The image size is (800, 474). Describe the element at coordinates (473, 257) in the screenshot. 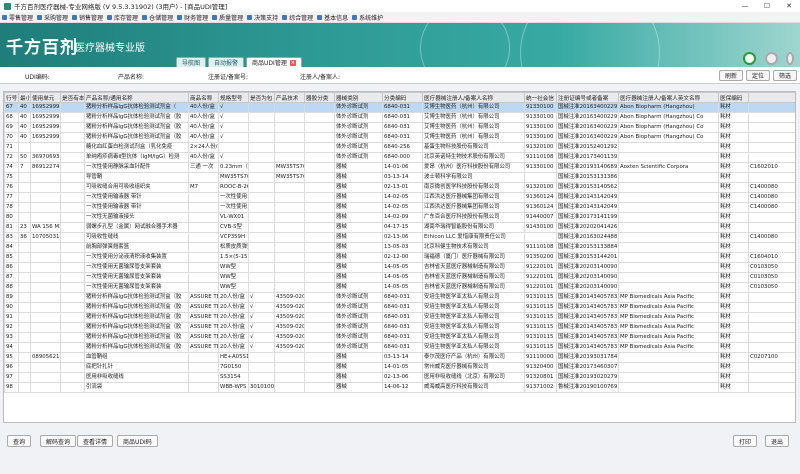

I see `table-cell: 瑞福德（厦门）医疗器械有限公司` at that location.